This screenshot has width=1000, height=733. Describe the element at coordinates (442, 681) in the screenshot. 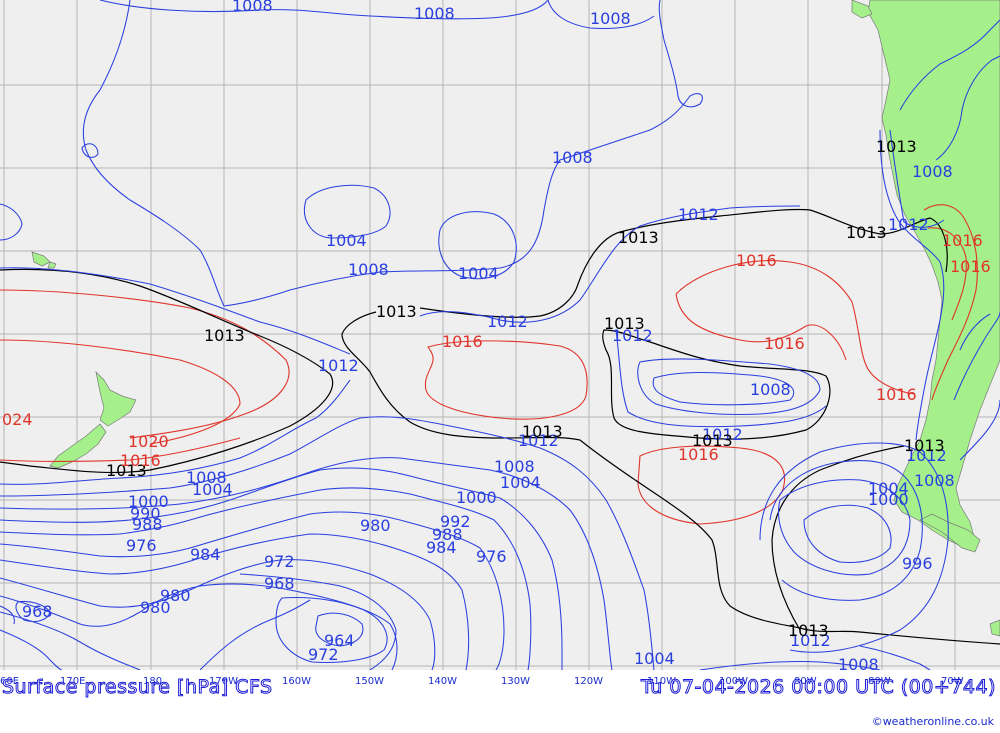

I see `longitude-label: 140W` at that location.